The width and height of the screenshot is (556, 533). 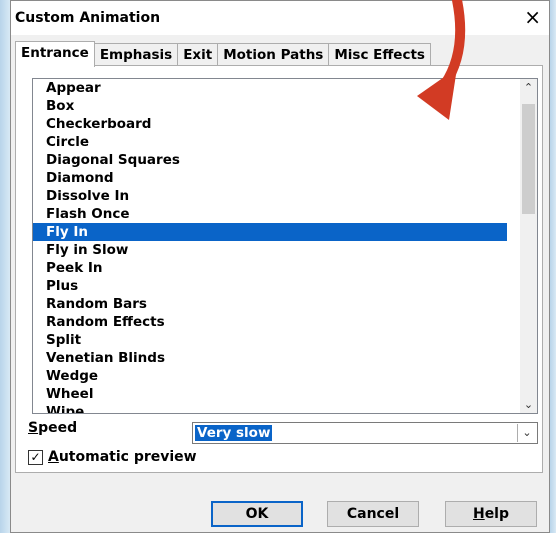 I want to click on ok-button: OK, so click(x=257, y=514).